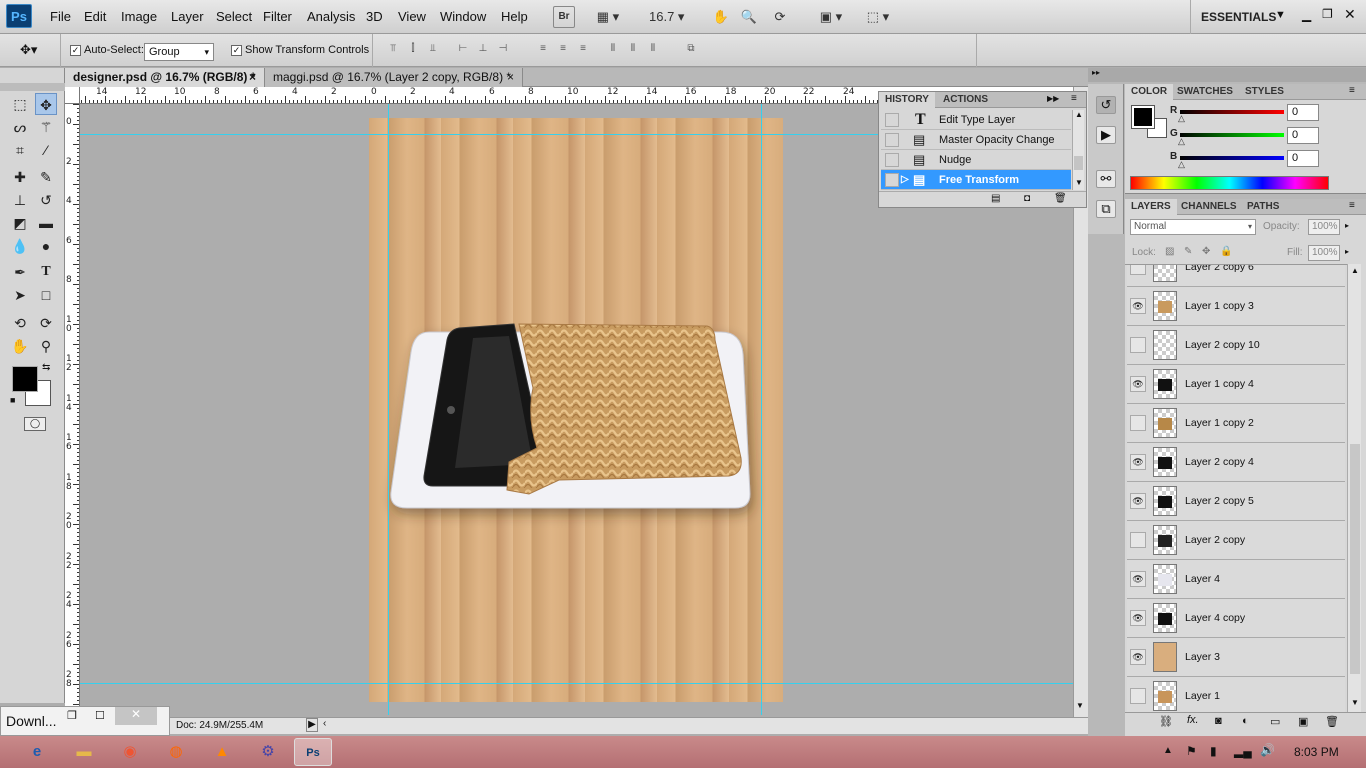 Image resolution: width=1366 pixels, height=768 pixels. What do you see at coordinates (1324, 253) in the screenshot?
I see `fill-field: 100%` at bounding box center [1324, 253].